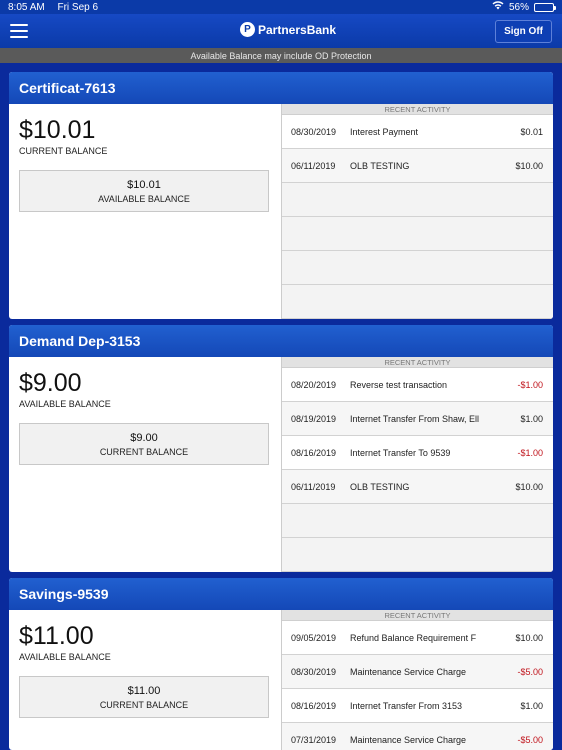  What do you see at coordinates (57, 130) in the screenshot?
I see `primary-balance-amount: $10.01` at bounding box center [57, 130].